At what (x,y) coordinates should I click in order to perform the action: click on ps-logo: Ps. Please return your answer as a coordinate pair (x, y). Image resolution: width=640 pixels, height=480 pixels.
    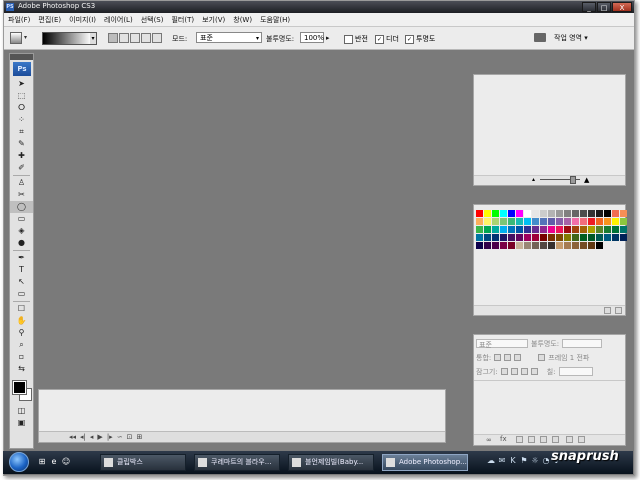
    Looking at the image, I should click on (22, 69).